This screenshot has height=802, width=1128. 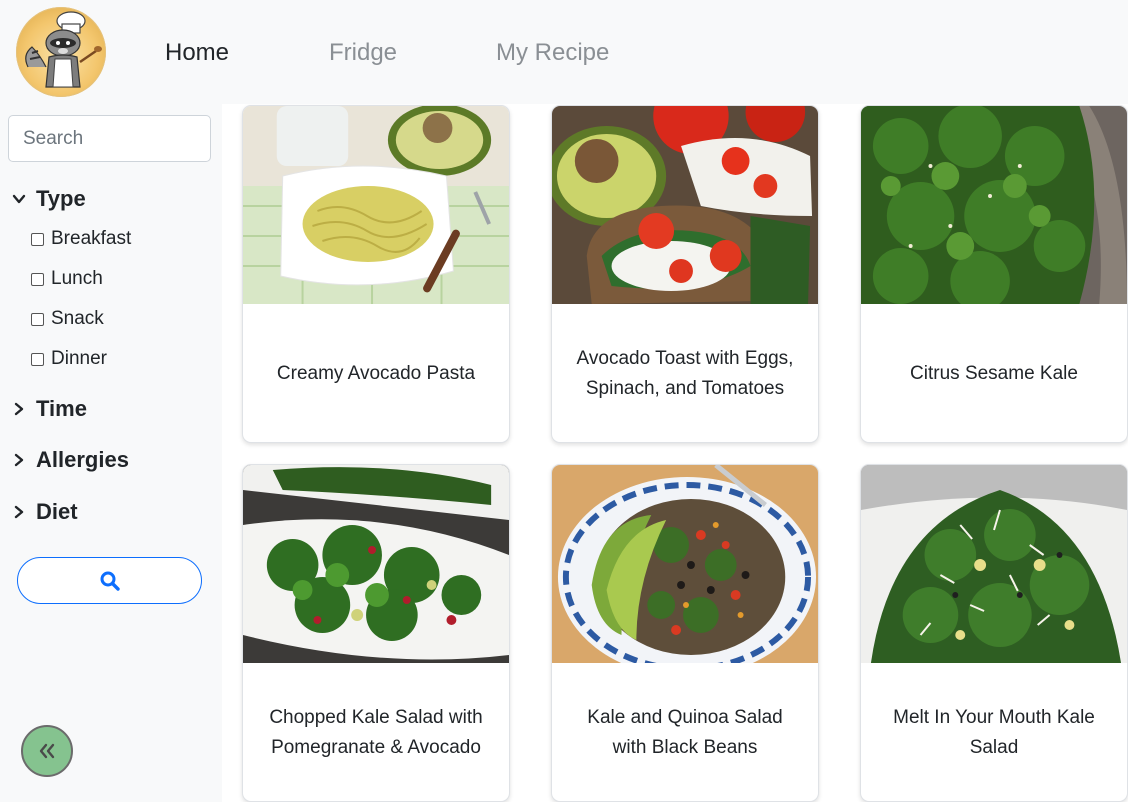 I want to click on collapse-sidebar-button, so click(x=47, y=751).